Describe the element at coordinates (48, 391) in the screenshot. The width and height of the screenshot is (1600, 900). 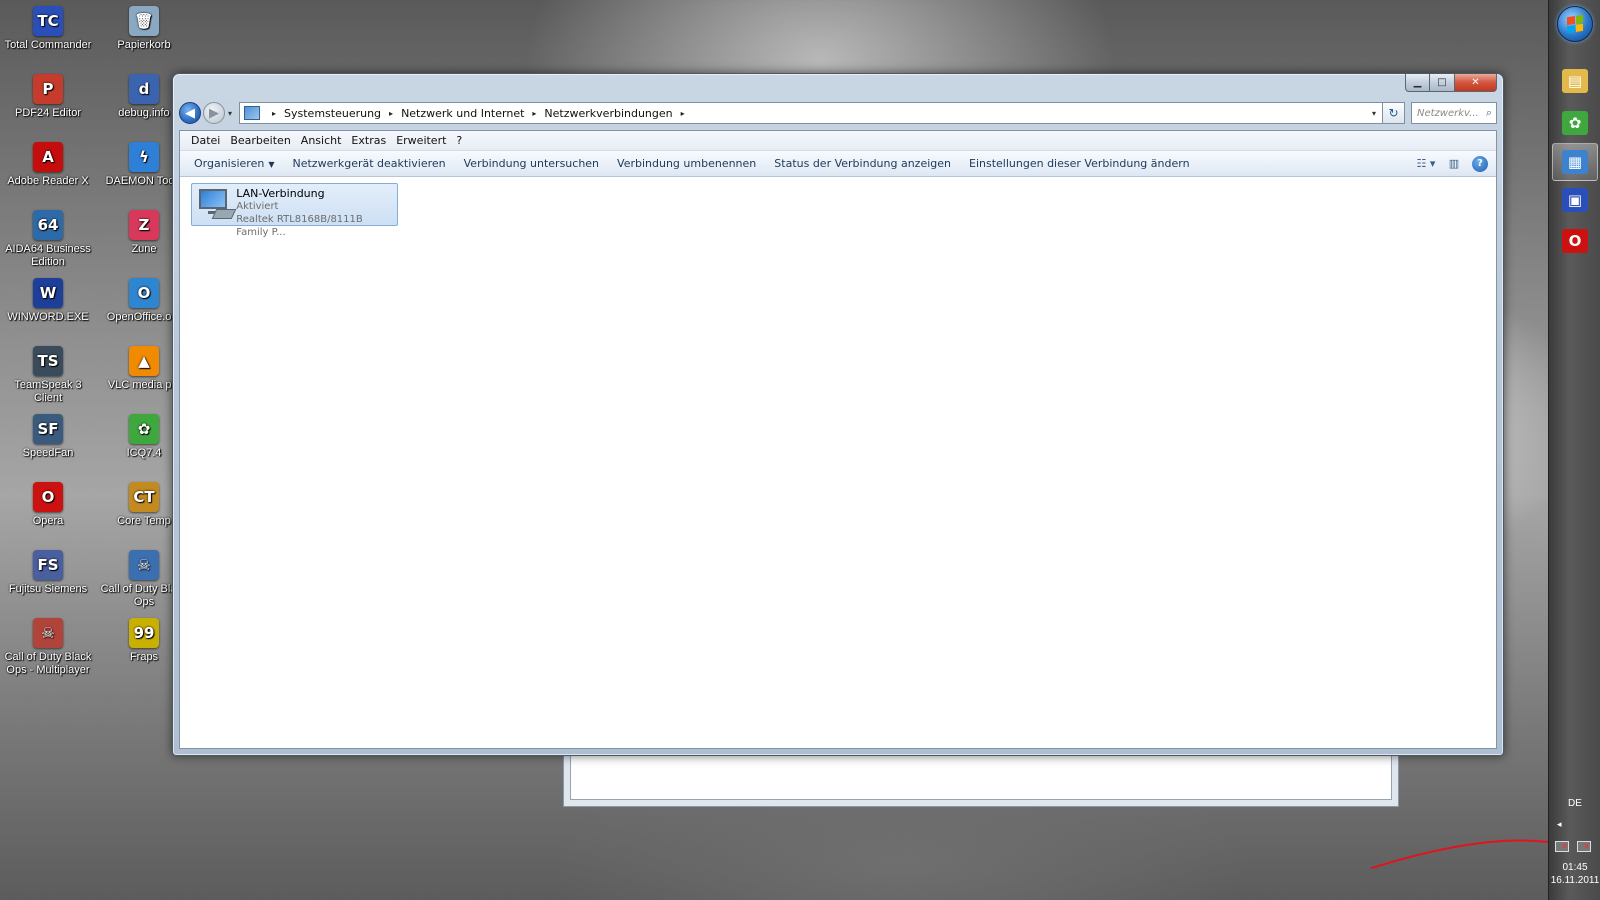
I see `desktop-shortcut-label: TeamSpeak 3 Client` at that location.